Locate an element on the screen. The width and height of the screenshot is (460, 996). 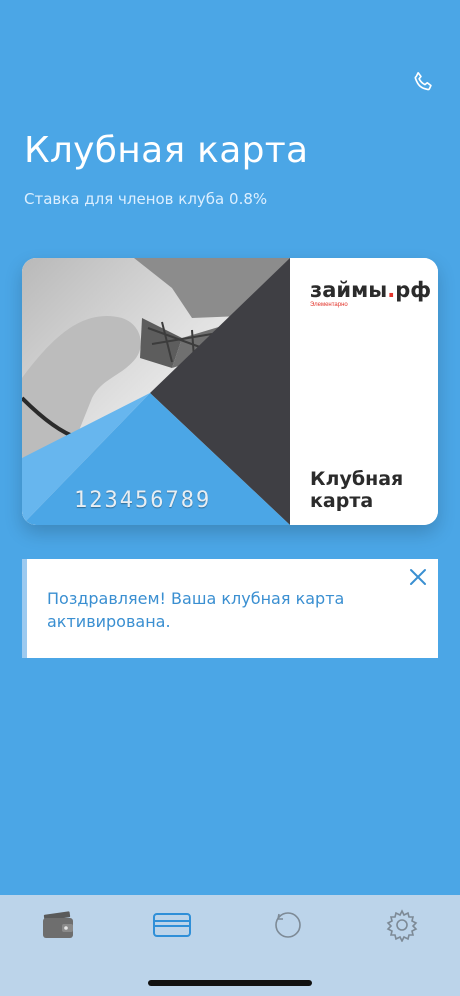
close-button is located at coordinates (418, 577).